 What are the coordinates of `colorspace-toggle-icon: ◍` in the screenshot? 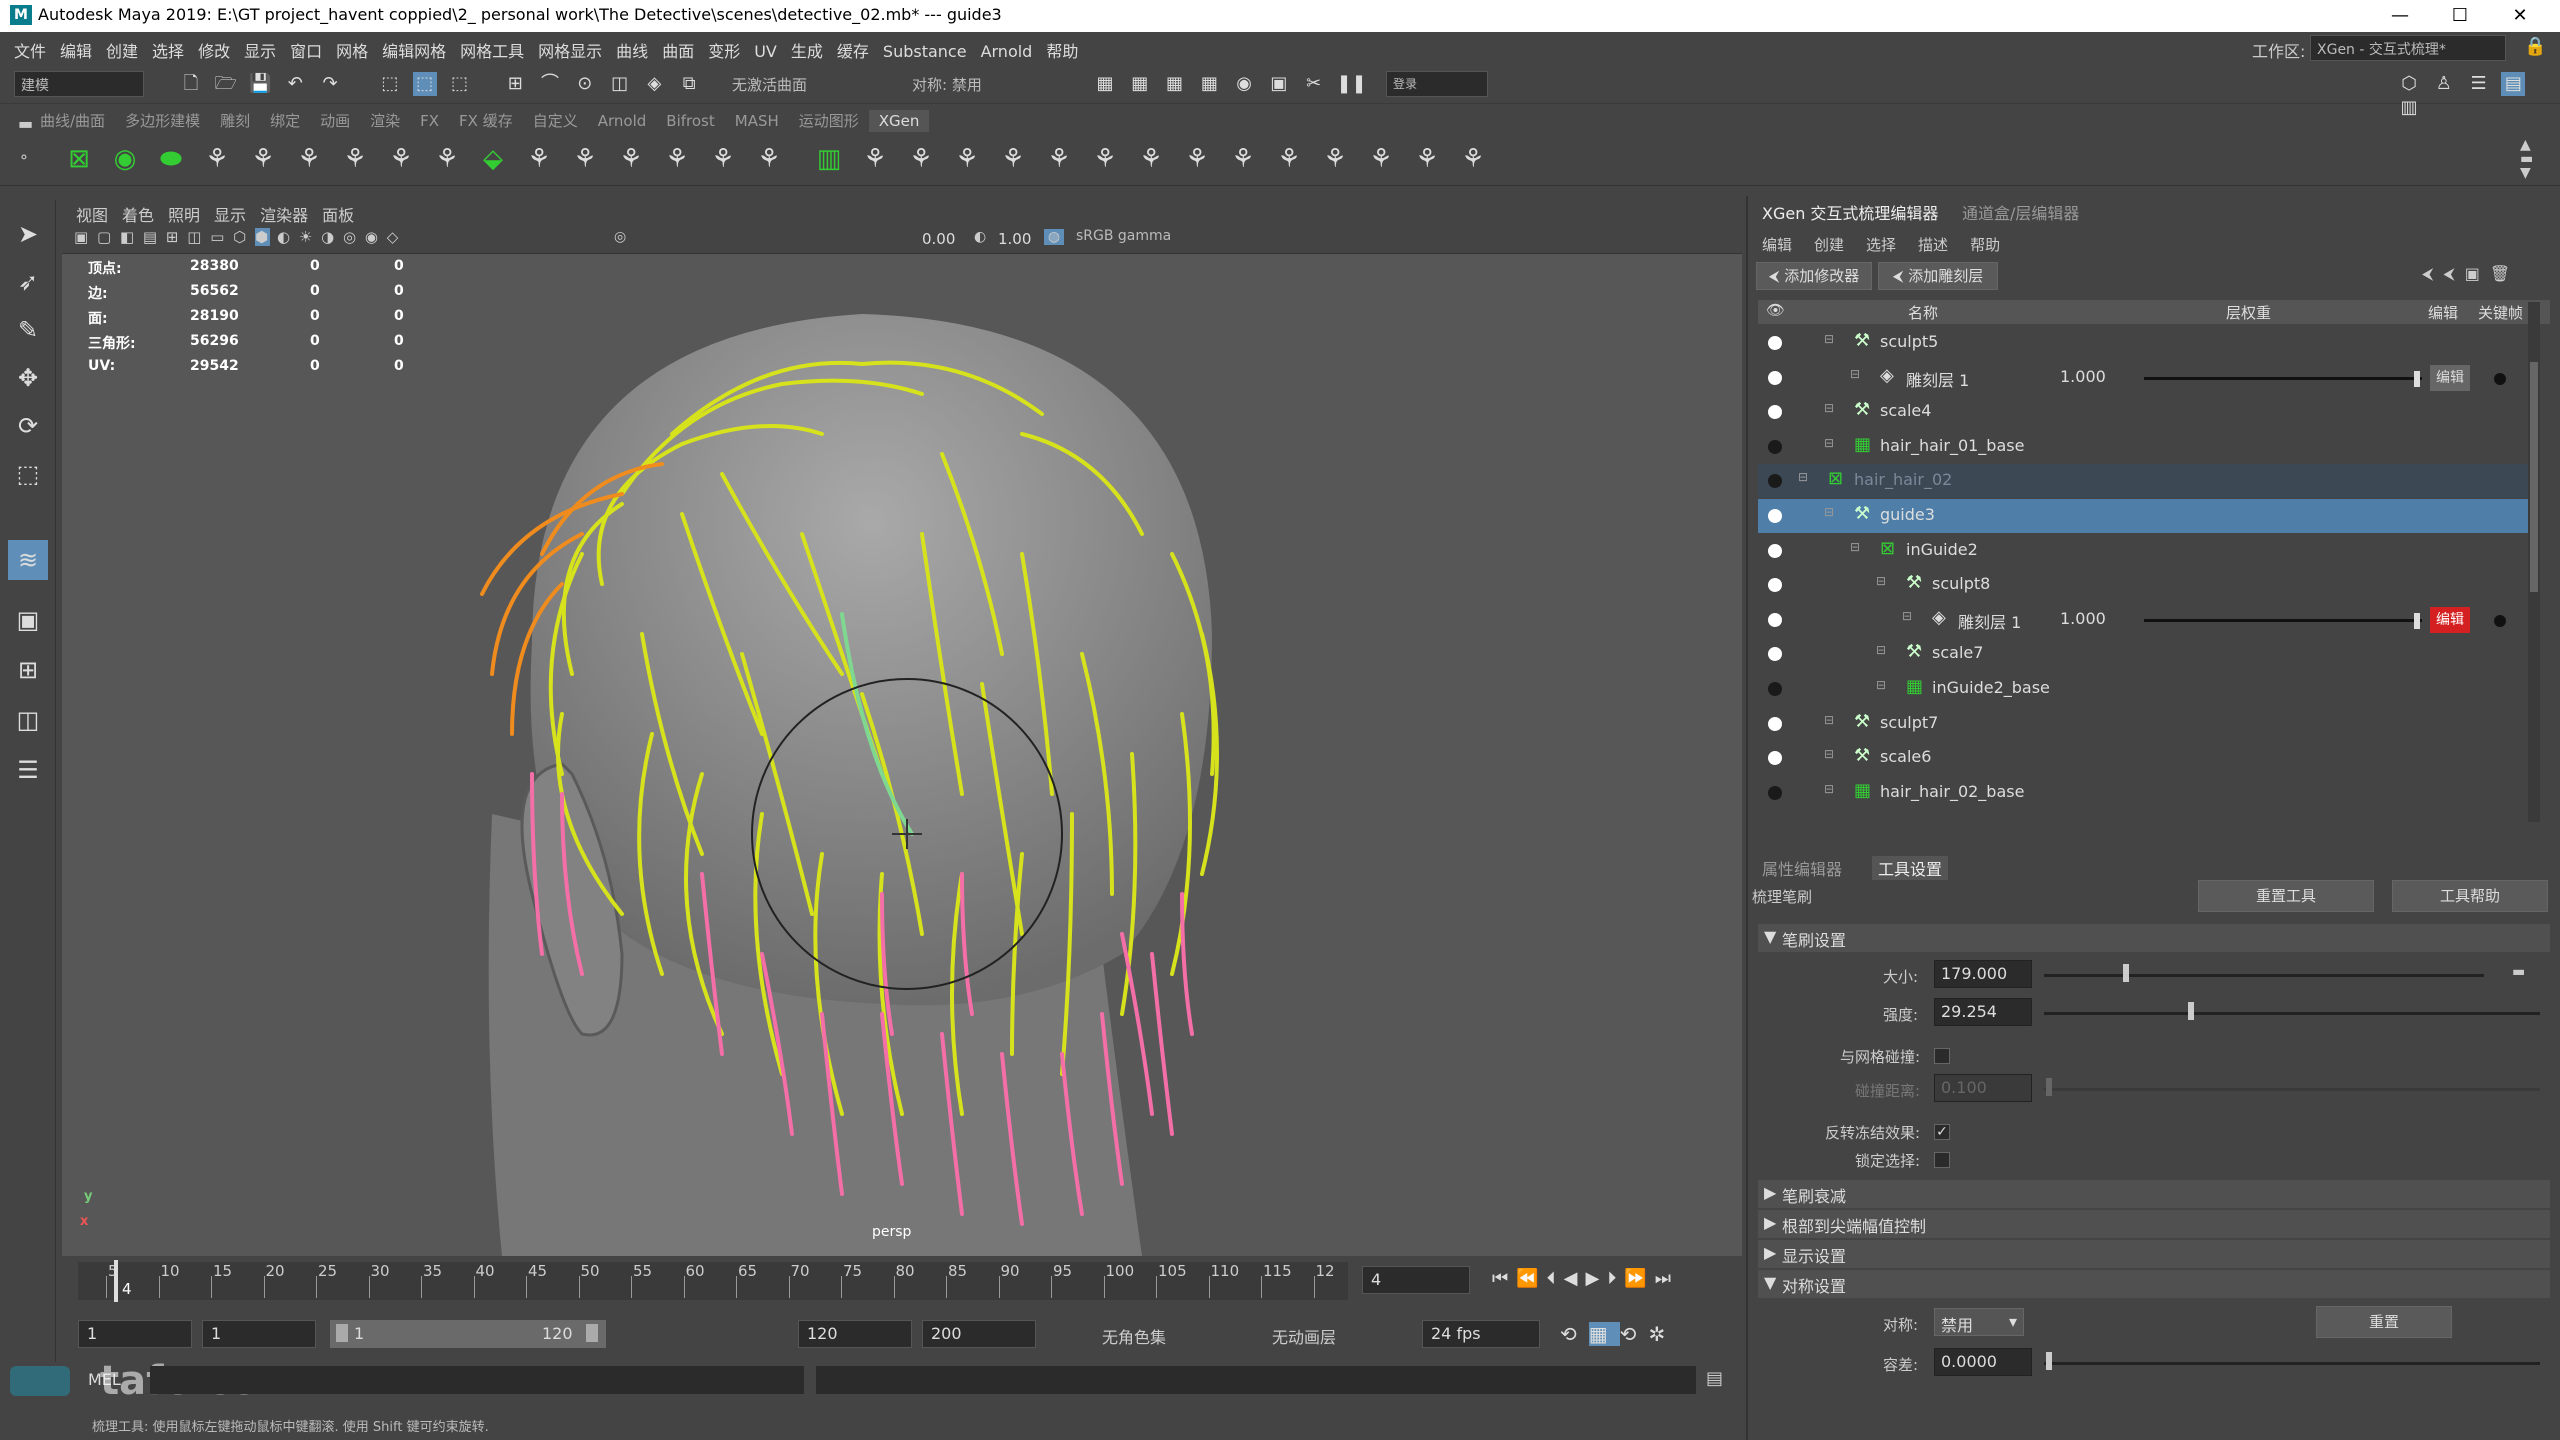 It's located at (1054, 237).